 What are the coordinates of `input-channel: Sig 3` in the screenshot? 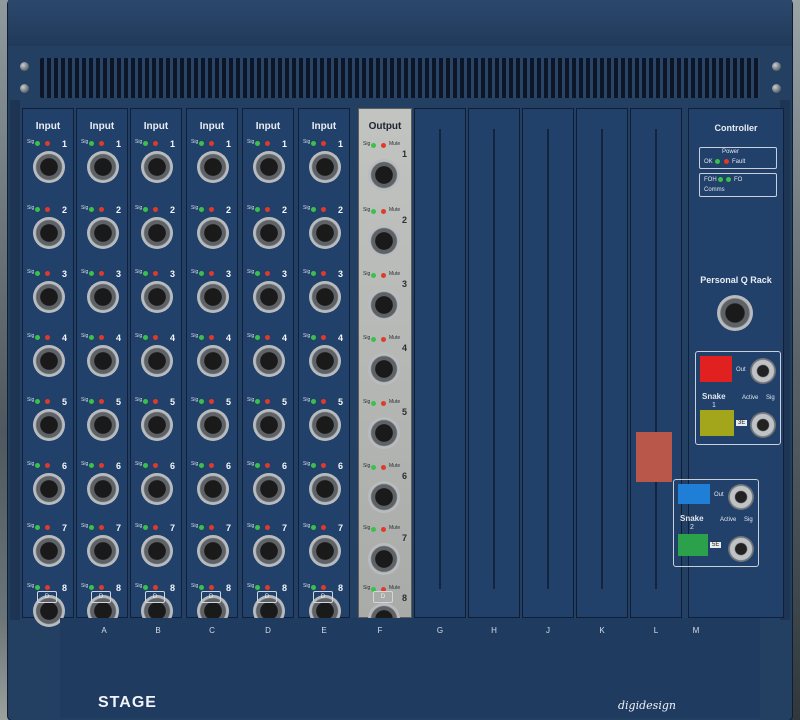 It's located at (324, 299).